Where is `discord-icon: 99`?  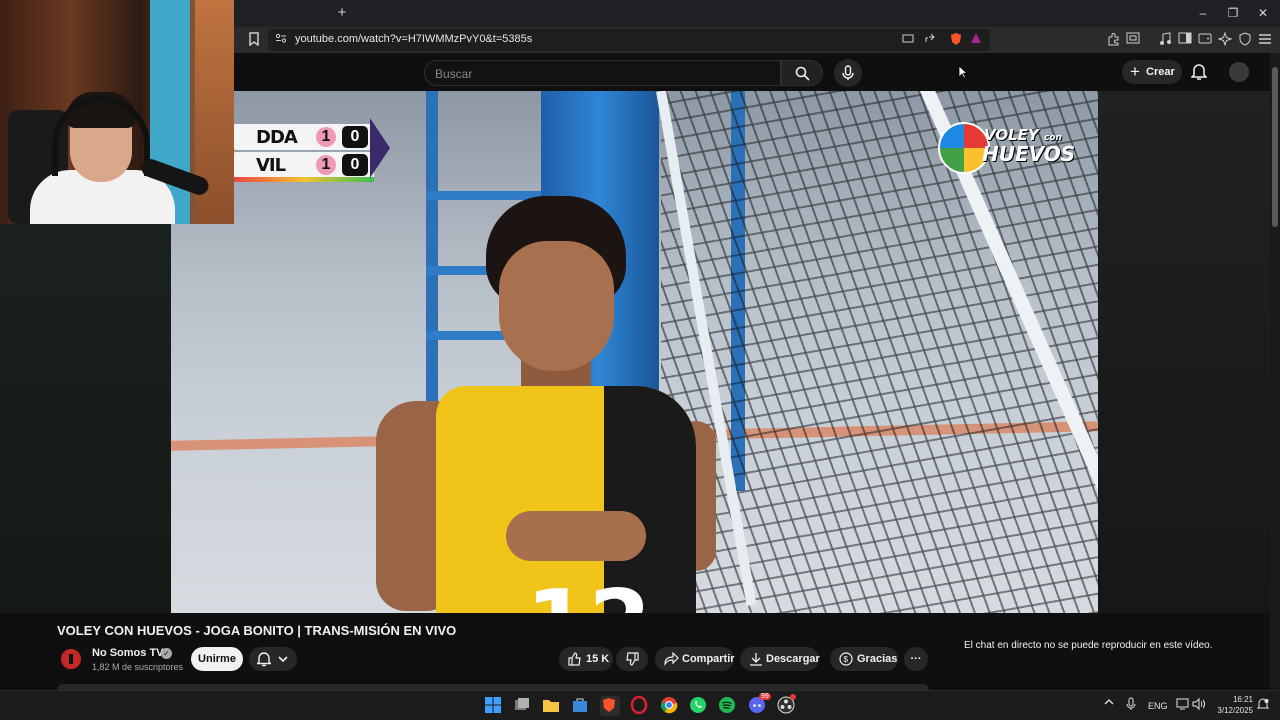
discord-icon: 99 is located at coordinates (759, 704).